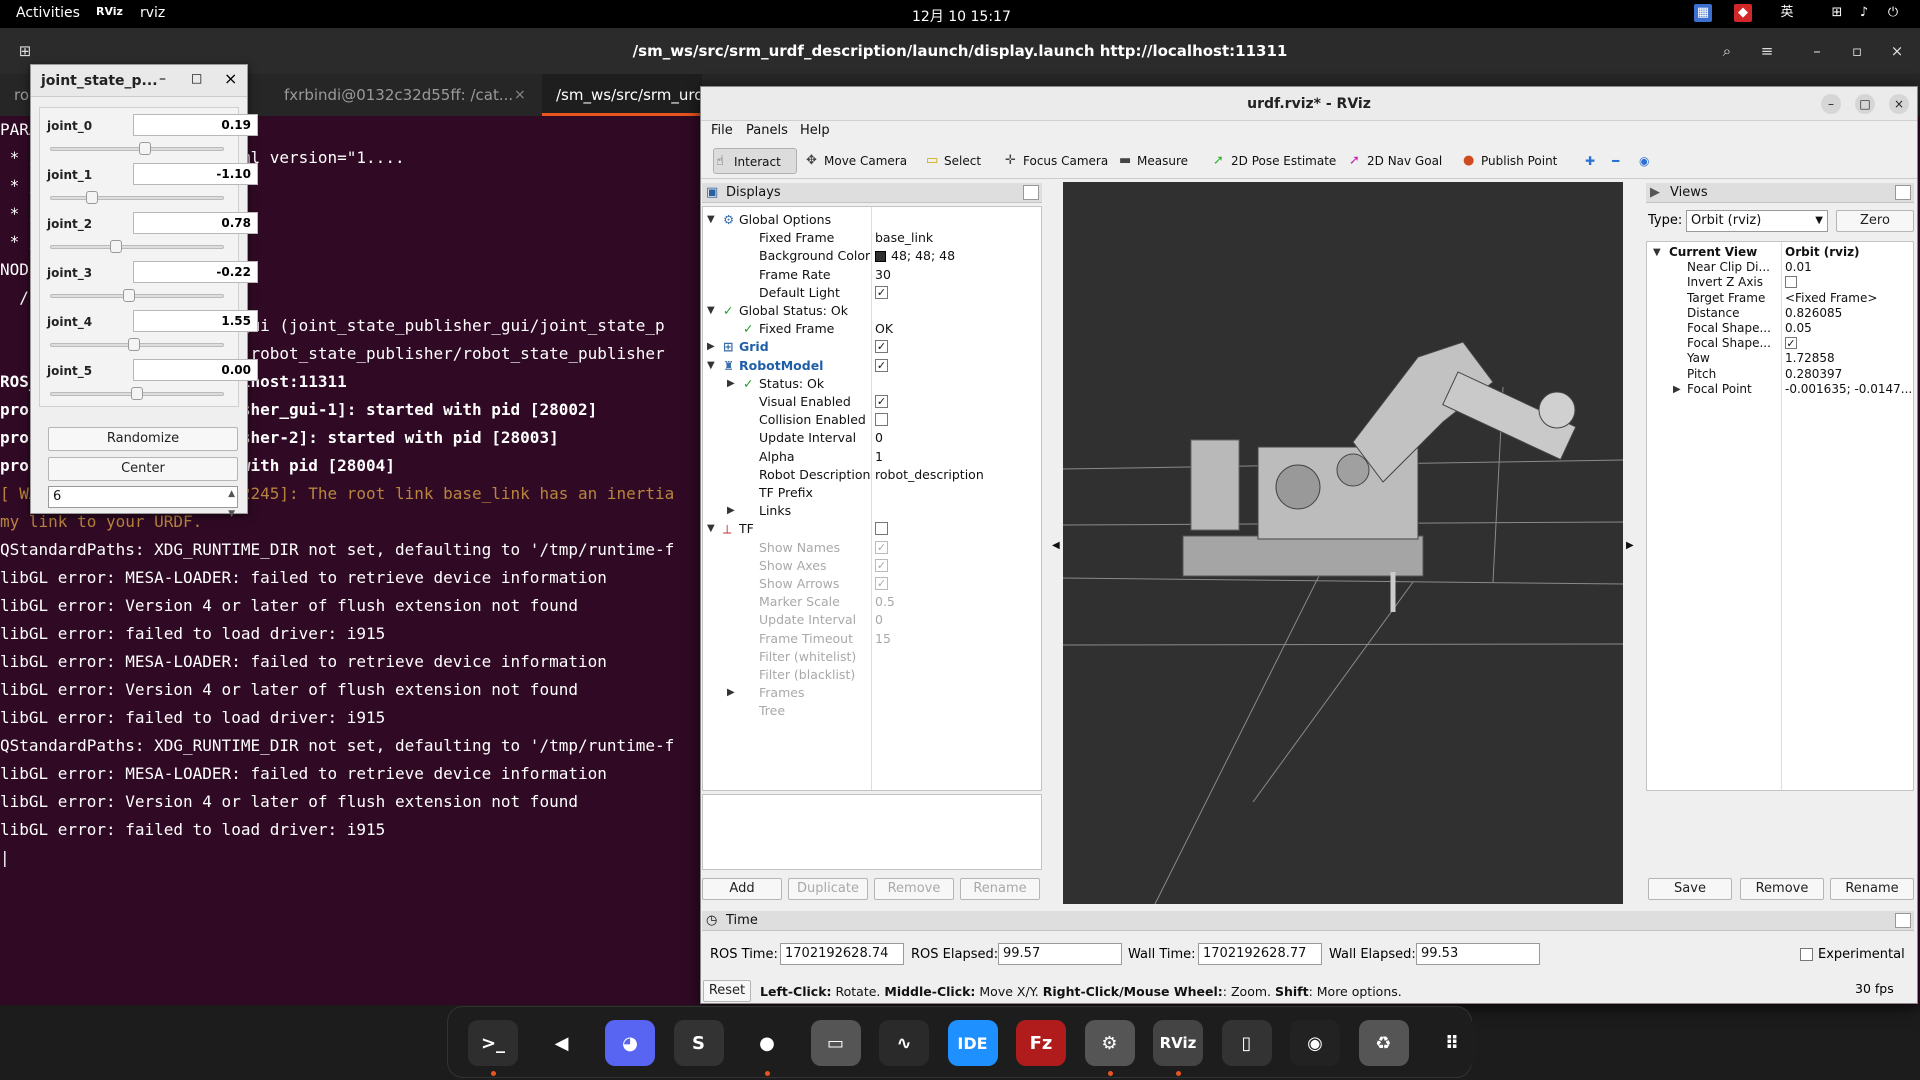 Image resolution: width=1920 pixels, height=1080 pixels. I want to click on tool-move-camera: ✥ Move Camera, so click(855, 161).